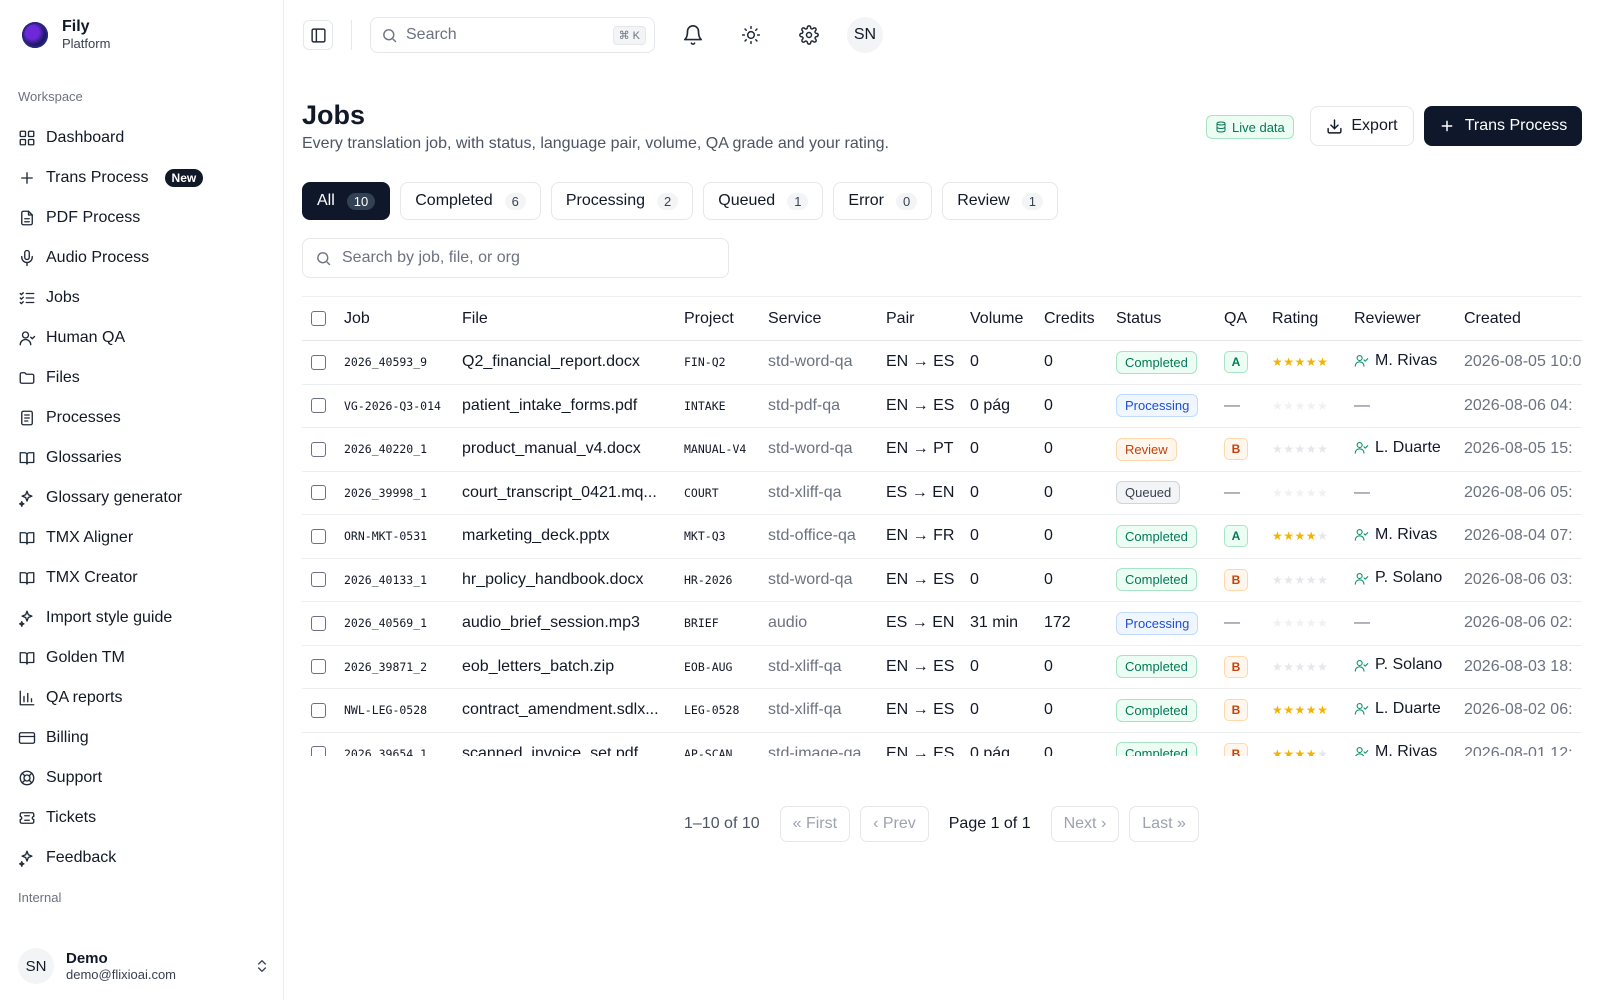 The width and height of the screenshot is (1600, 1000). I want to click on tab-error: Error 0, so click(883, 201).